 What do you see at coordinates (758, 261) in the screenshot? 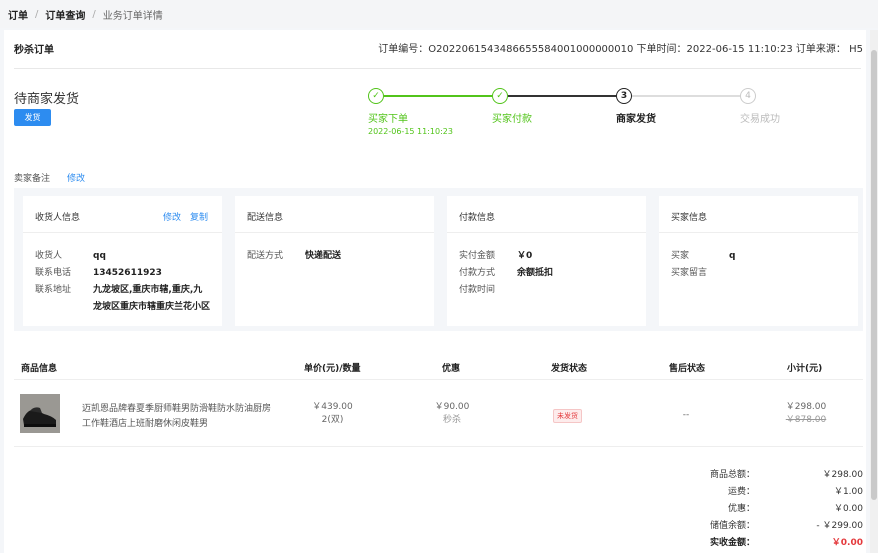
I see `buyer-card: 买家信息 买家 q 买家留言` at bounding box center [758, 261].